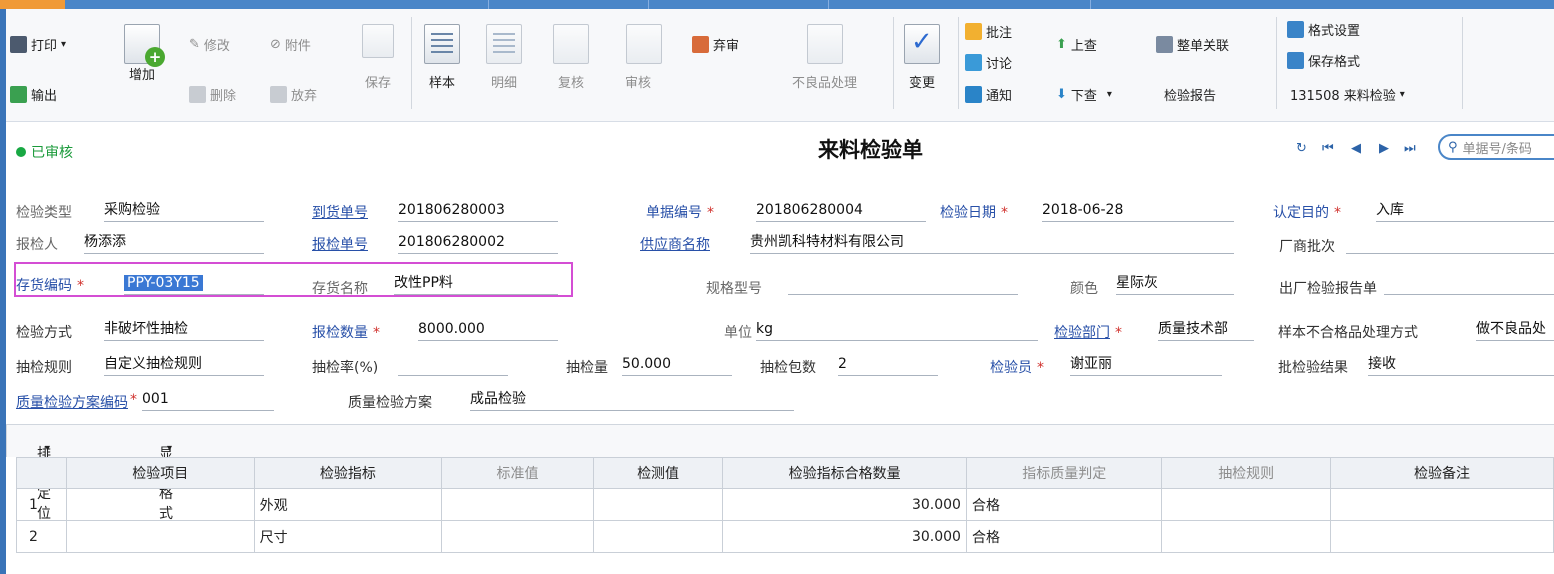  I want to click on supplier-field: 贵州凯科特材料有限公司, so click(992, 243).